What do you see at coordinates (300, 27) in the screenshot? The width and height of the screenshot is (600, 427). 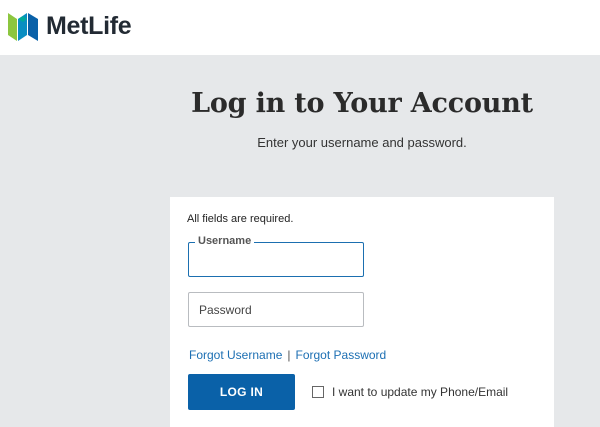 I see `site-header: MetLife` at bounding box center [300, 27].